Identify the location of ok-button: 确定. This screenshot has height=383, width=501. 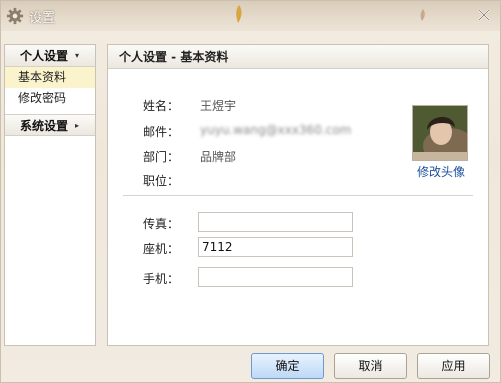
(287, 366).